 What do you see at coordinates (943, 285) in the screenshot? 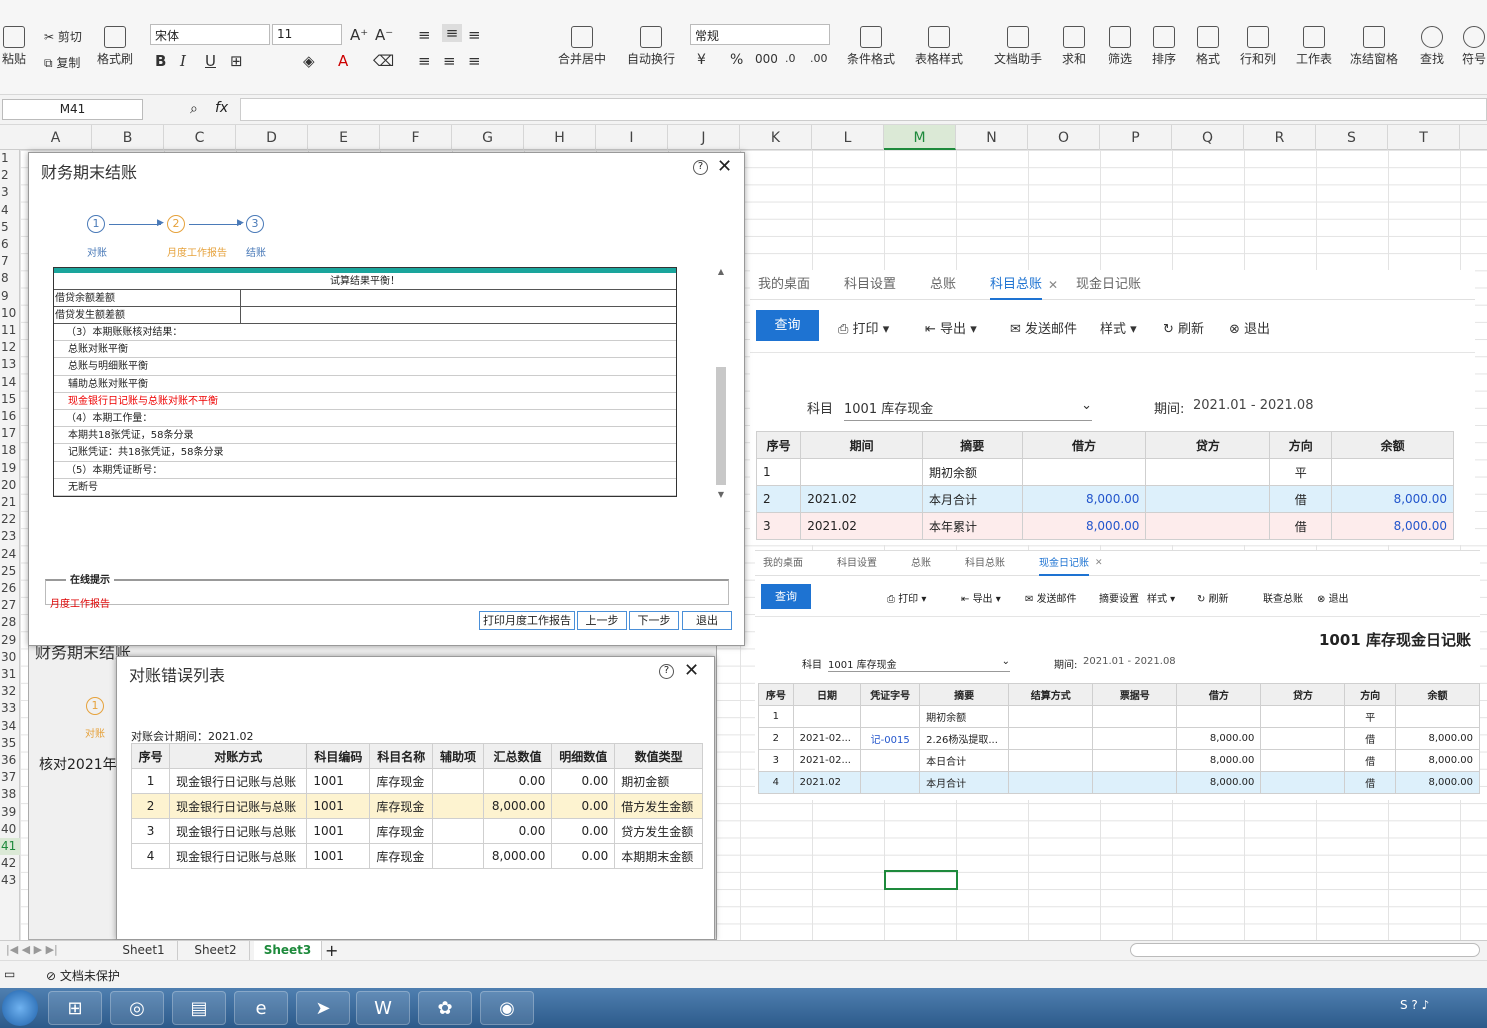
I see `tab-2: 总账` at bounding box center [943, 285].